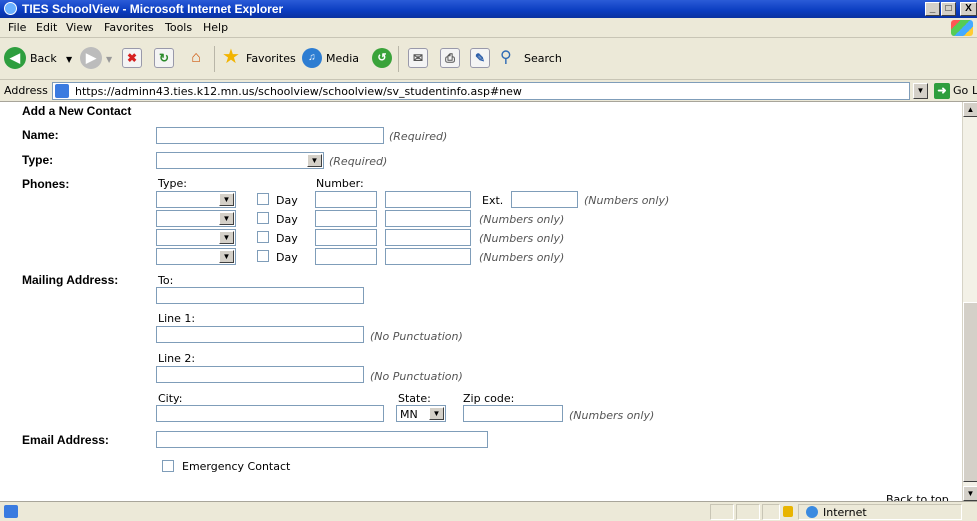 The image size is (977, 521). Describe the element at coordinates (450, 58) in the screenshot. I see `print-icon: ⎙` at that location.